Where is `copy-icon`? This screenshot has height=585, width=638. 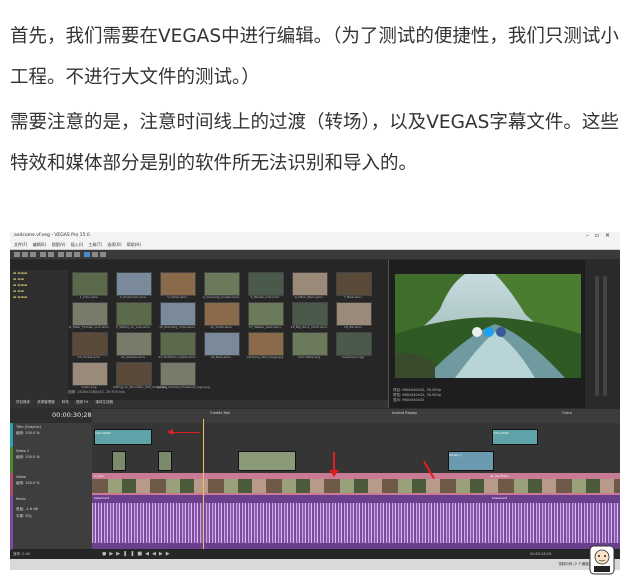 copy-icon is located at coordinates (69, 254).